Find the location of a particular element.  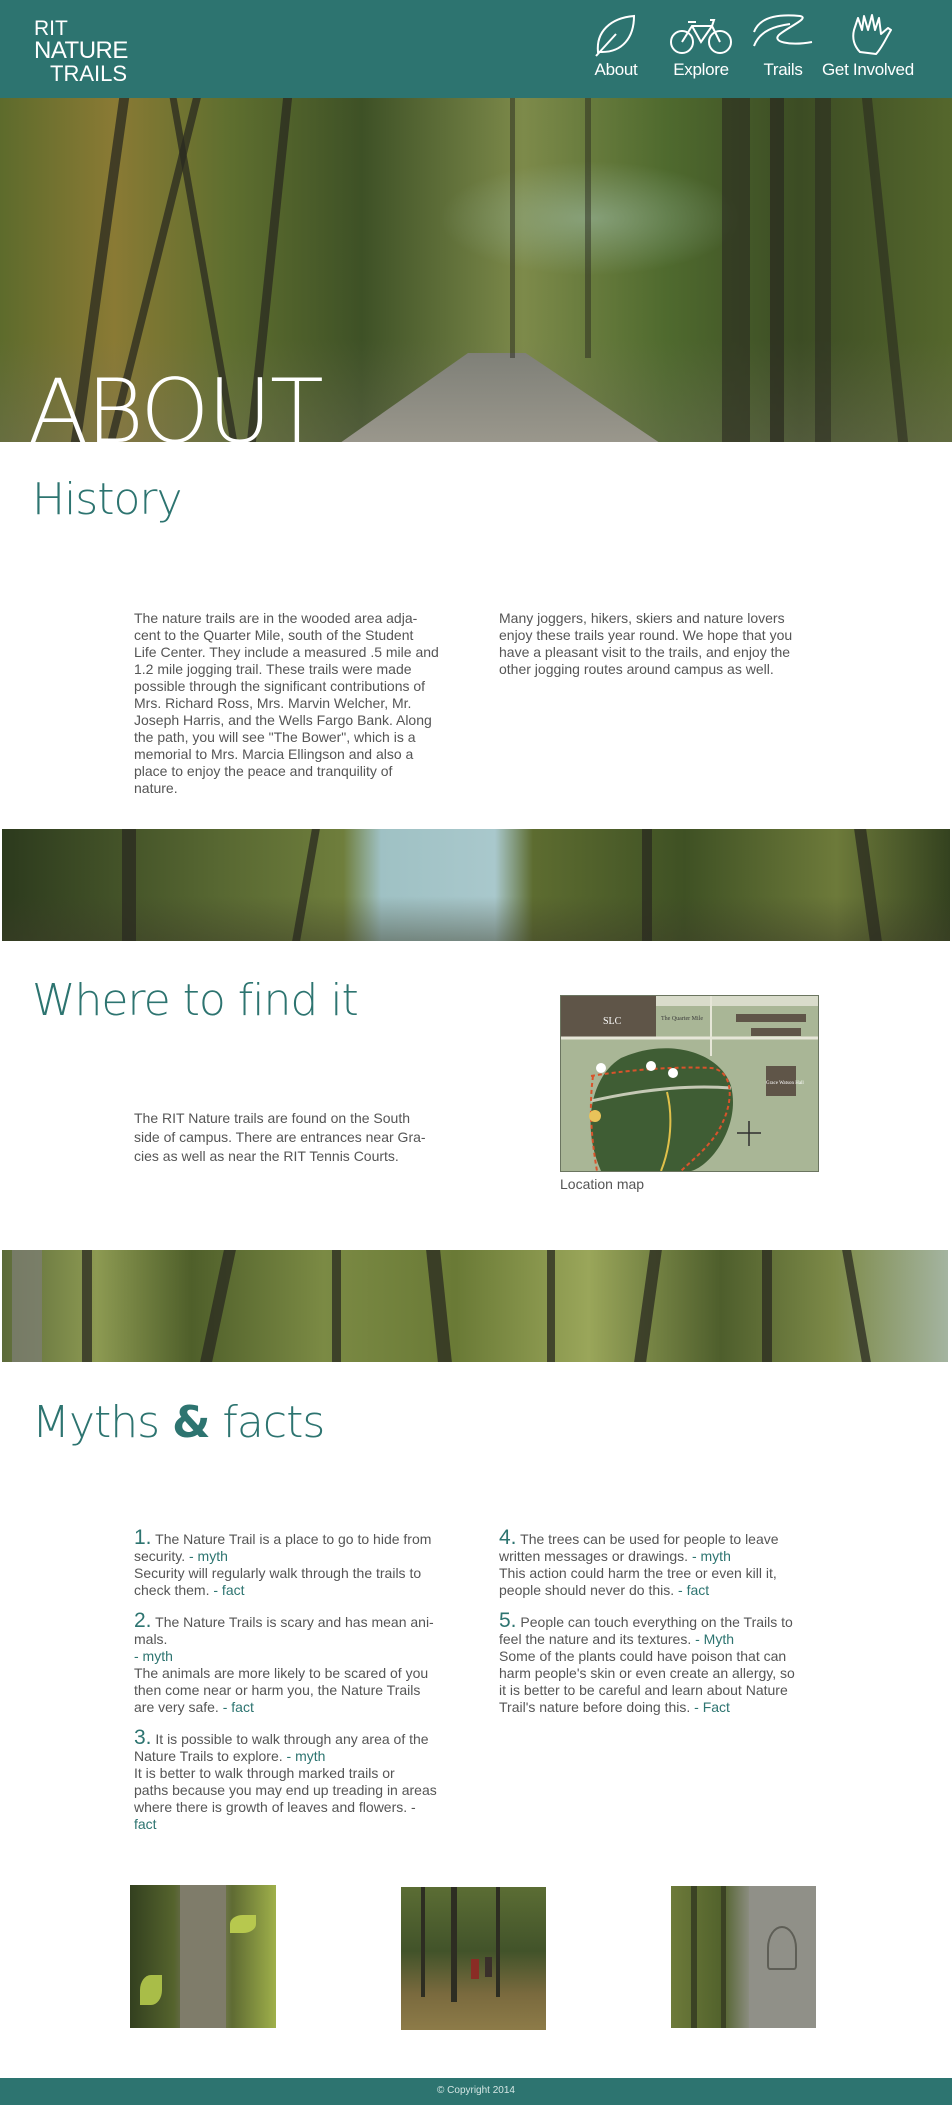

logo-line-1: RIT is located at coordinates (51, 28).